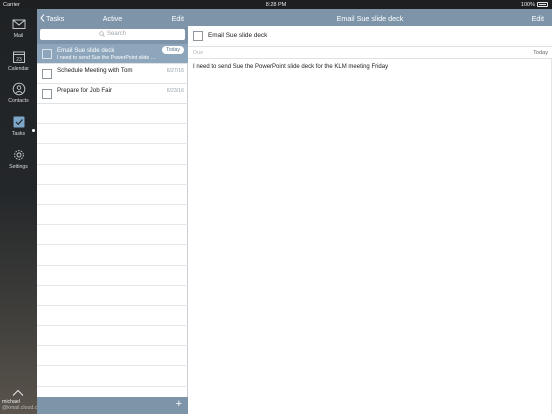 Image resolution: width=552 pixels, height=414 pixels. What do you see at coordinates (18, 32) in the screenshot?
I see `sidebar-item-mail: Mail` at bounding box center [18, 32].